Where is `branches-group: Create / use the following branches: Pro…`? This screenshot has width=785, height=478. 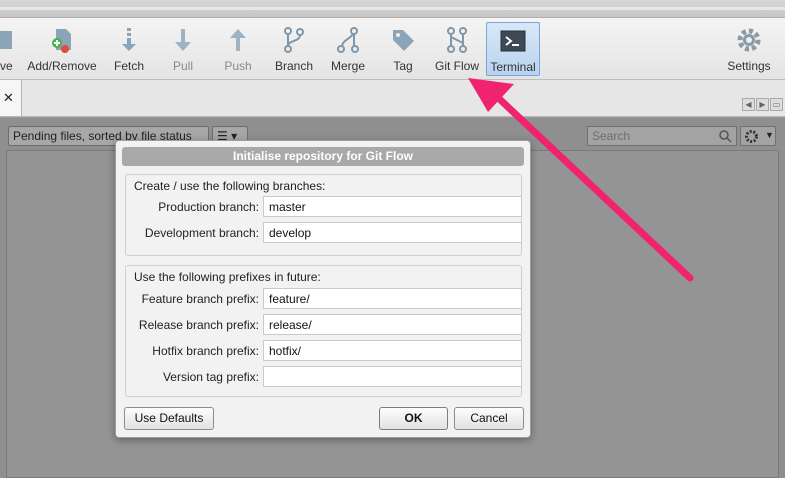
branches-group: Create / use the following branches: Pro… is located at coordinates (323, 215).